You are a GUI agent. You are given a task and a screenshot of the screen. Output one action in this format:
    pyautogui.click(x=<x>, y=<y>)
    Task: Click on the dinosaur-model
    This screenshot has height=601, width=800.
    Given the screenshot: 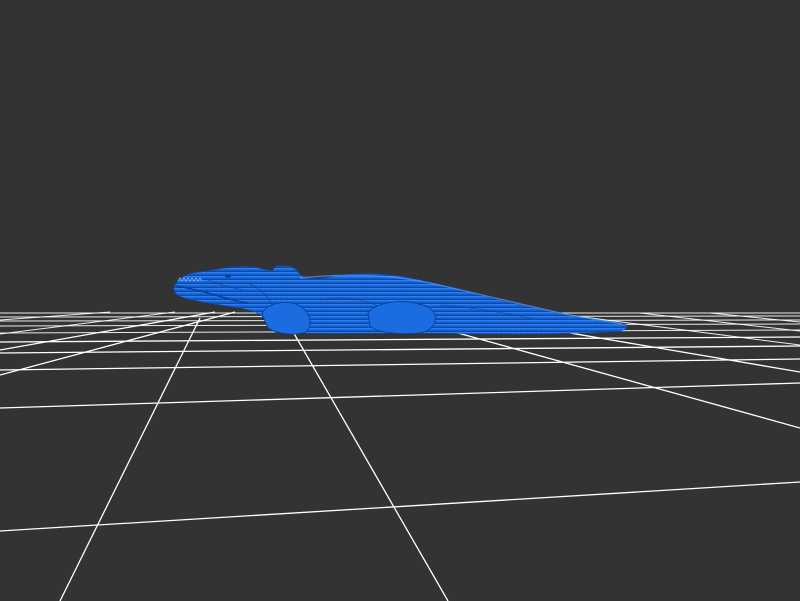 What is the action you would take?
    pyautogui.click(x=400, y=300)
    